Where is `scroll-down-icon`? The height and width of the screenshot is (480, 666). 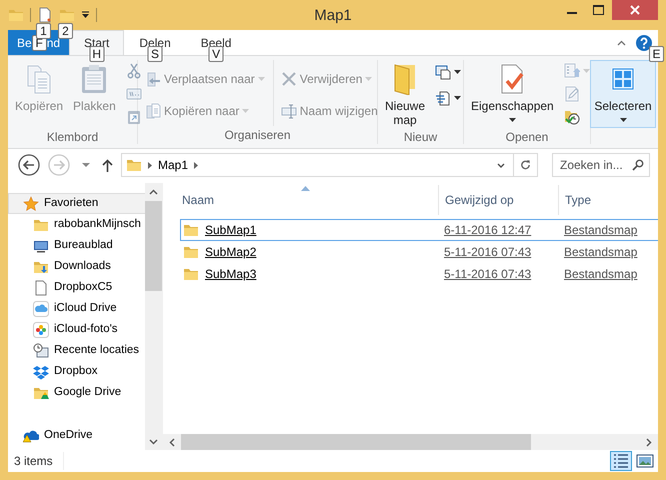
scroll-down-icon is located at coordinates (153, 442).